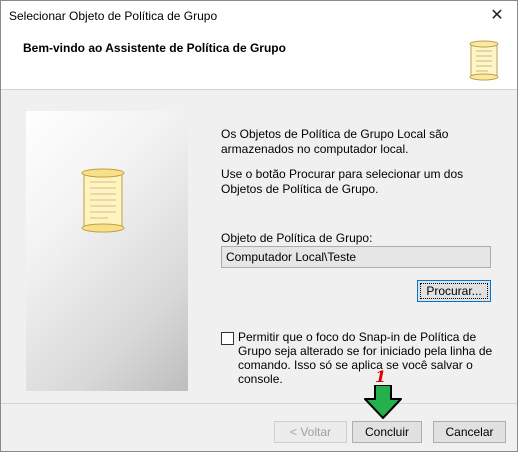 This screenshot has width=518, height=452. Describe the element at coordinates (381, 376) in the screenshot. I see `step-number-marker: 1` at that location.